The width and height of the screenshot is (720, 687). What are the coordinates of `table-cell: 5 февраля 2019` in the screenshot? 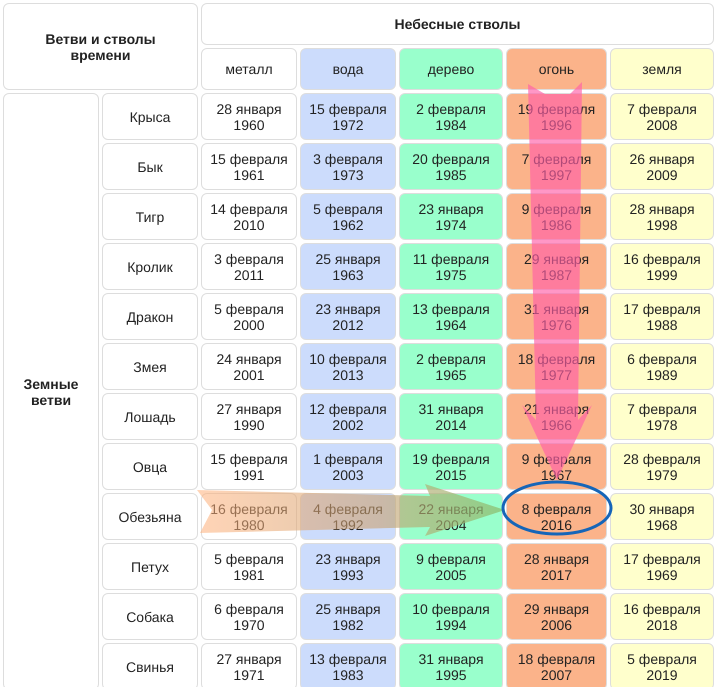 It's located at (662, 665).